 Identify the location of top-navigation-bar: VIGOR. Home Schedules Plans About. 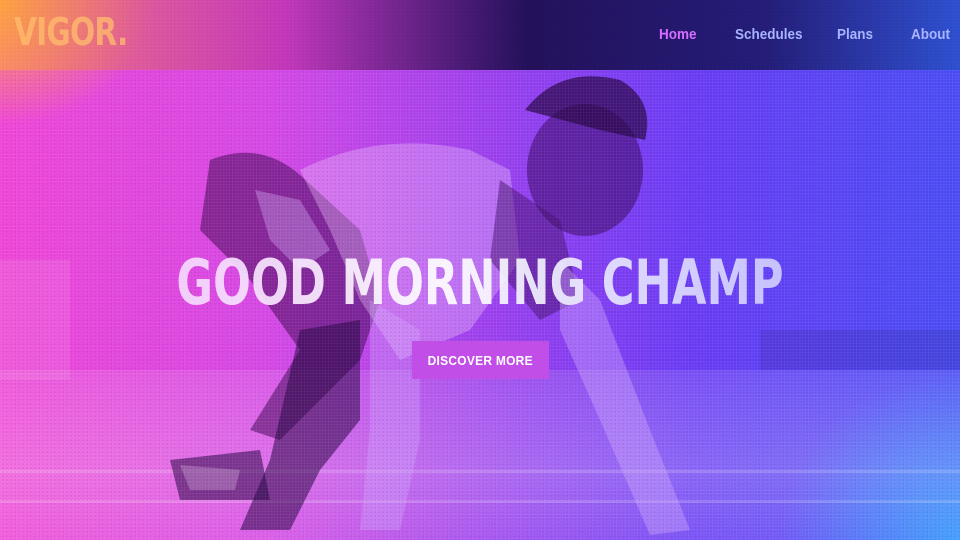
(480, 35).